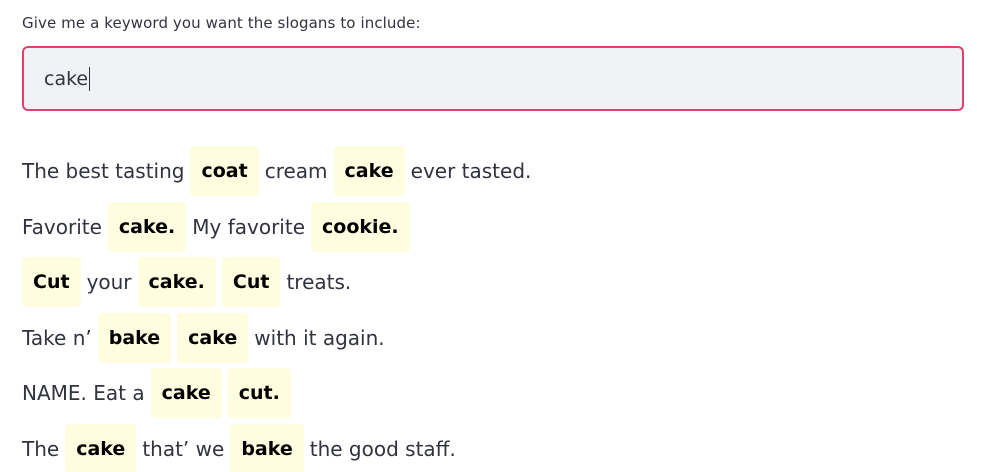 The width and height of the screenshot is (984, 472). I want to click on text-caret, so click(90, 78).